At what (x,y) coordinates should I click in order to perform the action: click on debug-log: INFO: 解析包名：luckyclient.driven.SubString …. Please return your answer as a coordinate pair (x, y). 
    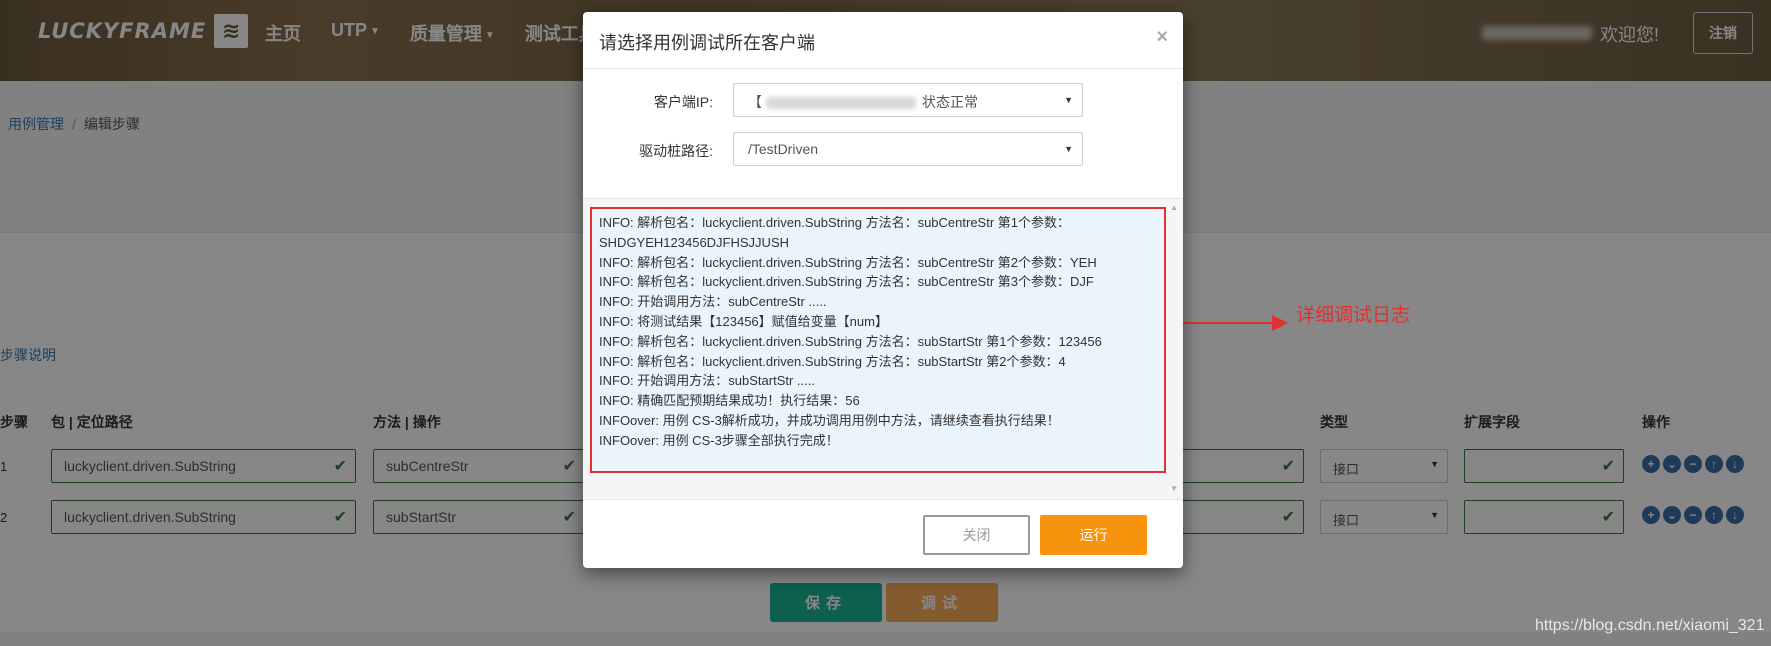
    Looking at the image, I should click on (878, 340).